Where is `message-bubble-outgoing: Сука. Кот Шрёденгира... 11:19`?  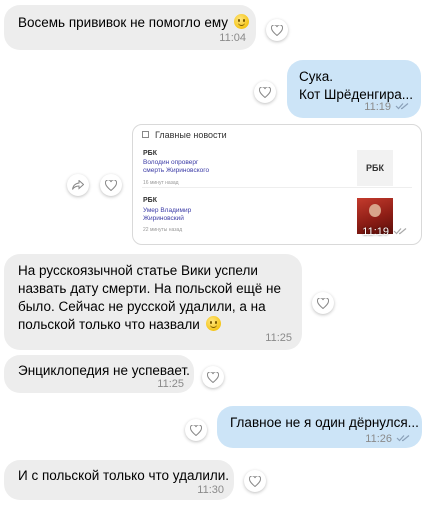 message-bubble-outgoing: Сука. Кот Шрёденгира... 11:19 is located at coordinates (354, 89).